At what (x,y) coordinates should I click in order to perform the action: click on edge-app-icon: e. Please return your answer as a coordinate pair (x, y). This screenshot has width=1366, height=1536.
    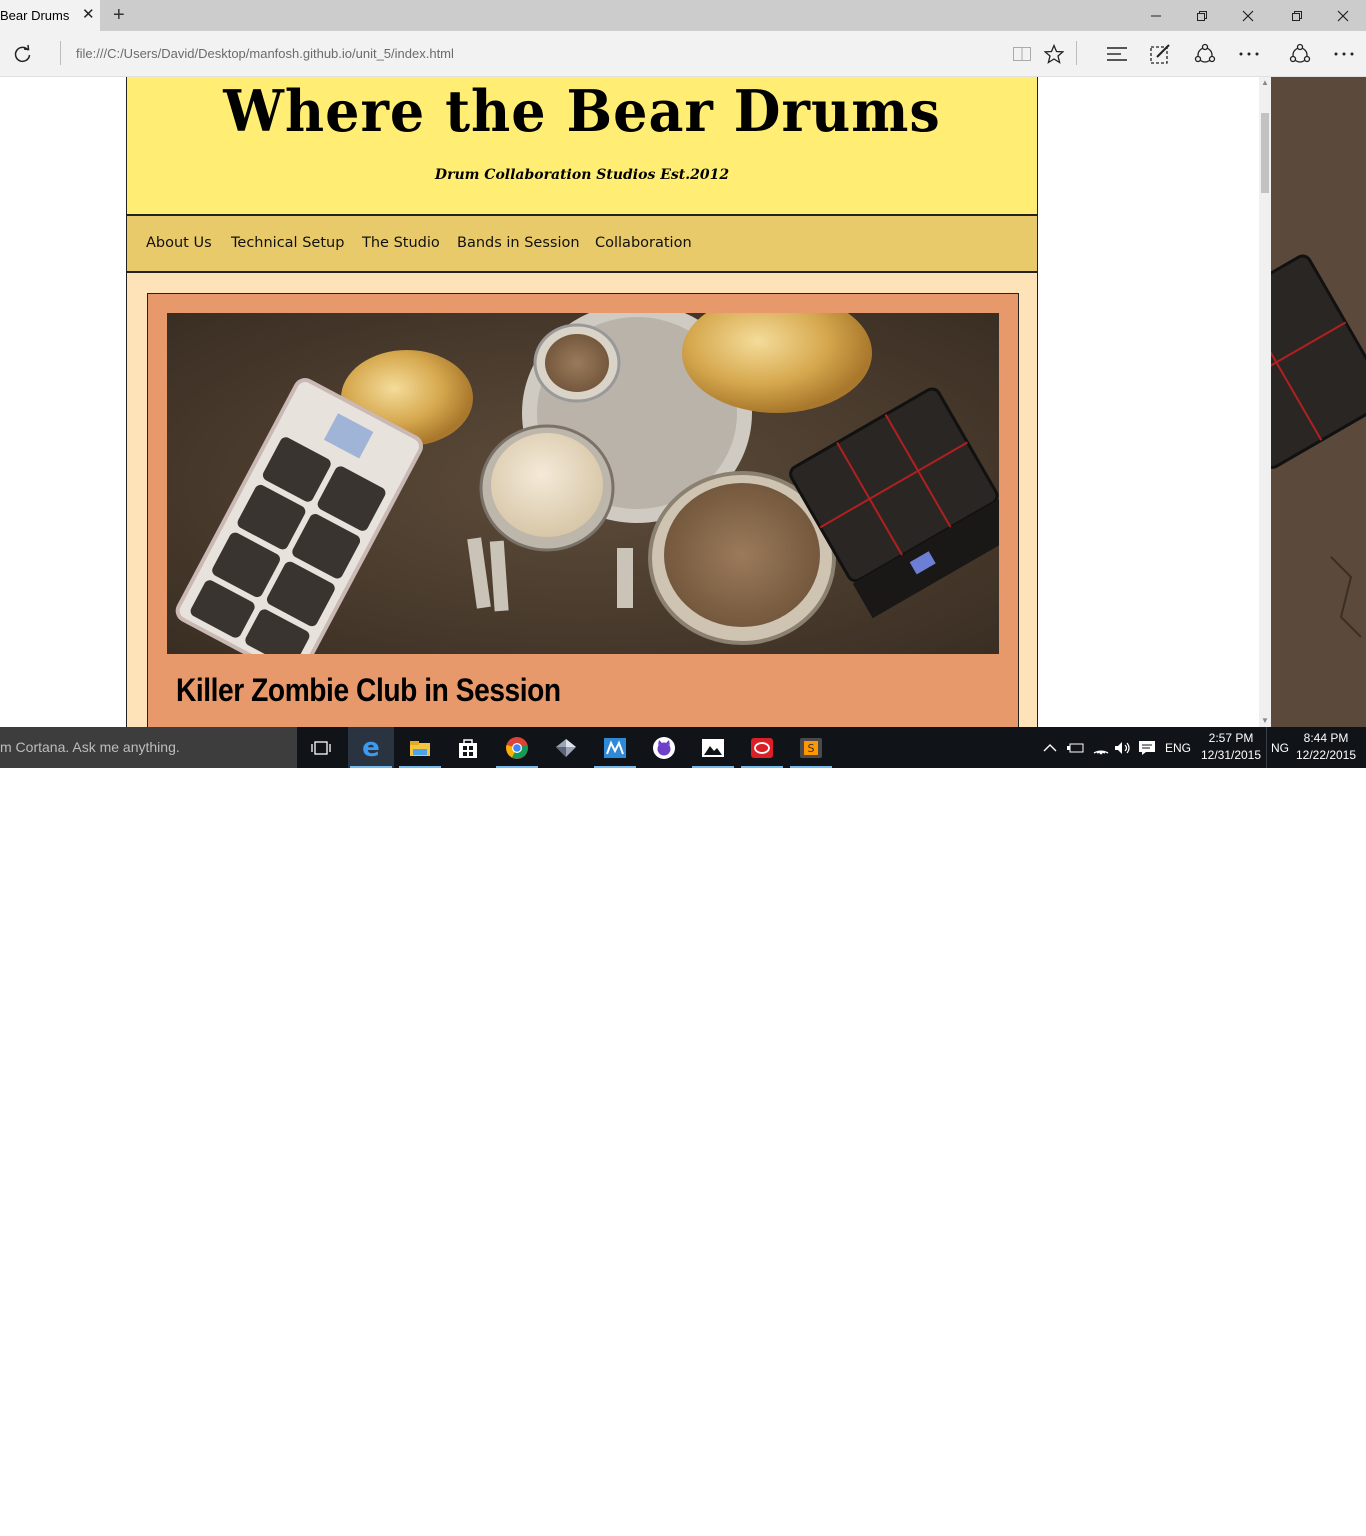
    Looking at the image, I should click on (371, 747).